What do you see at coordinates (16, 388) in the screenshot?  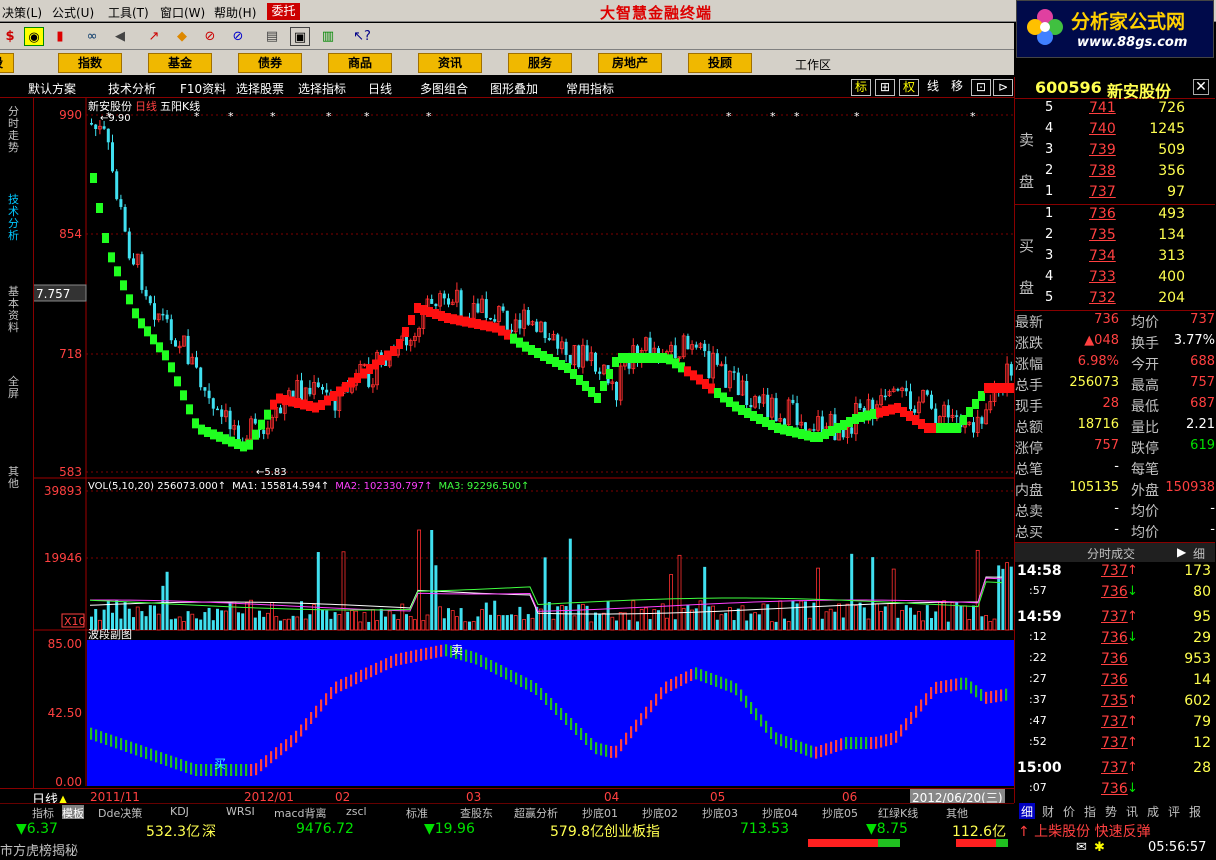 I see `tab-fullscreen: 全屏` at bounding box center [16, 388].